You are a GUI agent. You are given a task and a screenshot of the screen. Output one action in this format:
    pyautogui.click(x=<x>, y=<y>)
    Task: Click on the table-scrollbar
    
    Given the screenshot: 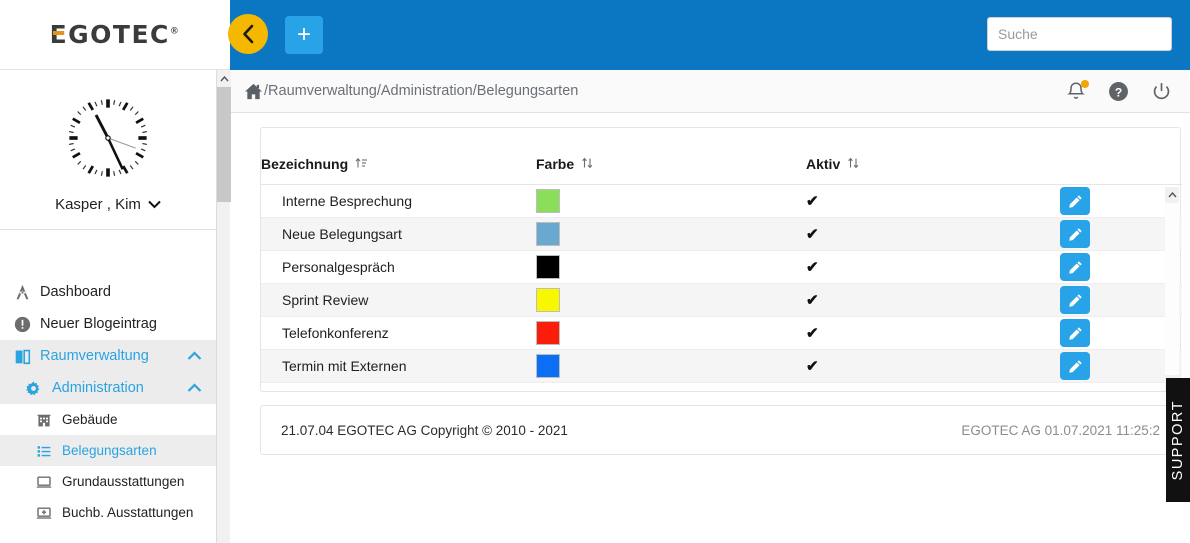 What is the action you would take?
    pyautogui.click(x=1172, y=289)
    